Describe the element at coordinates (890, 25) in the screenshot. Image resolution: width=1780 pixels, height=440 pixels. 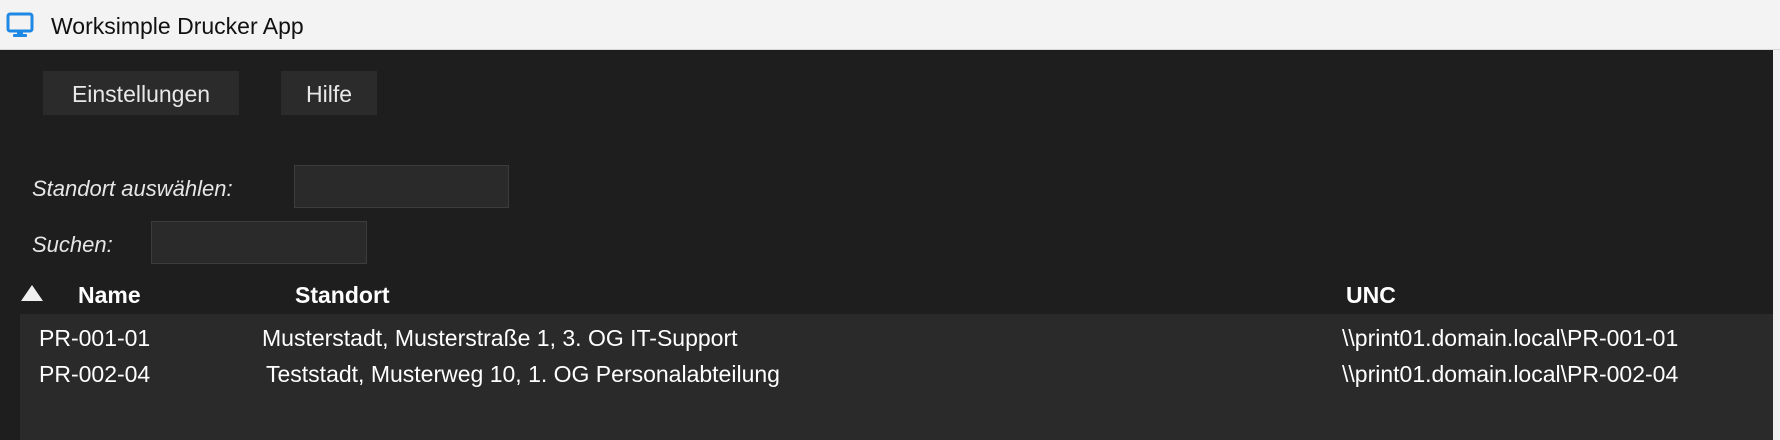
I see `title-bar: Worksimple Drucker App` at that location.